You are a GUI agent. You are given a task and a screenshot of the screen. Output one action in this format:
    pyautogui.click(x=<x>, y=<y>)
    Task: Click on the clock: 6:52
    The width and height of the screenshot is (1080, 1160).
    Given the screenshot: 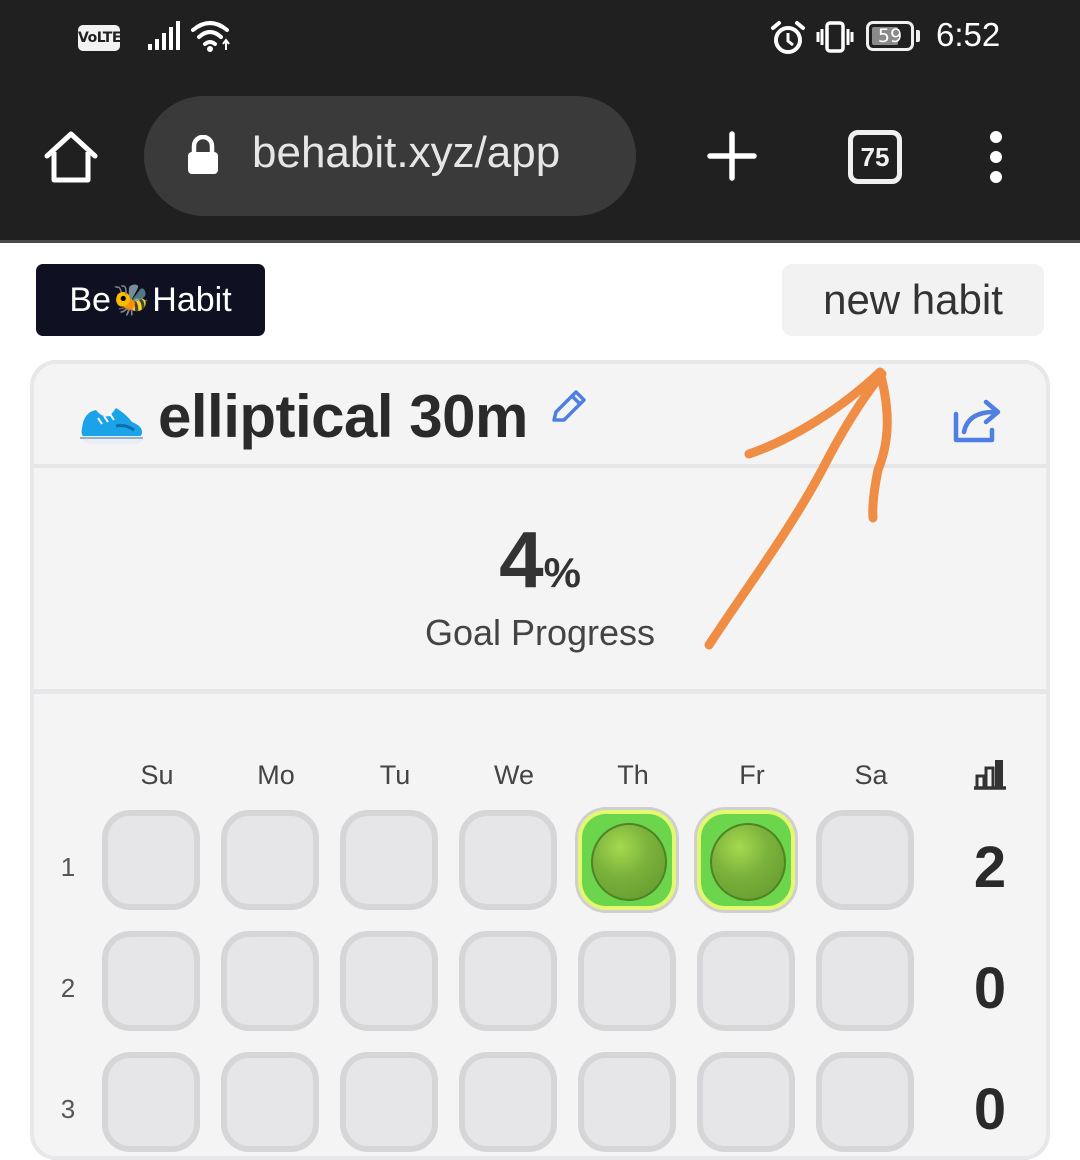 What is the action you would take?
    pyautogui.click(x=968, y=34)
    